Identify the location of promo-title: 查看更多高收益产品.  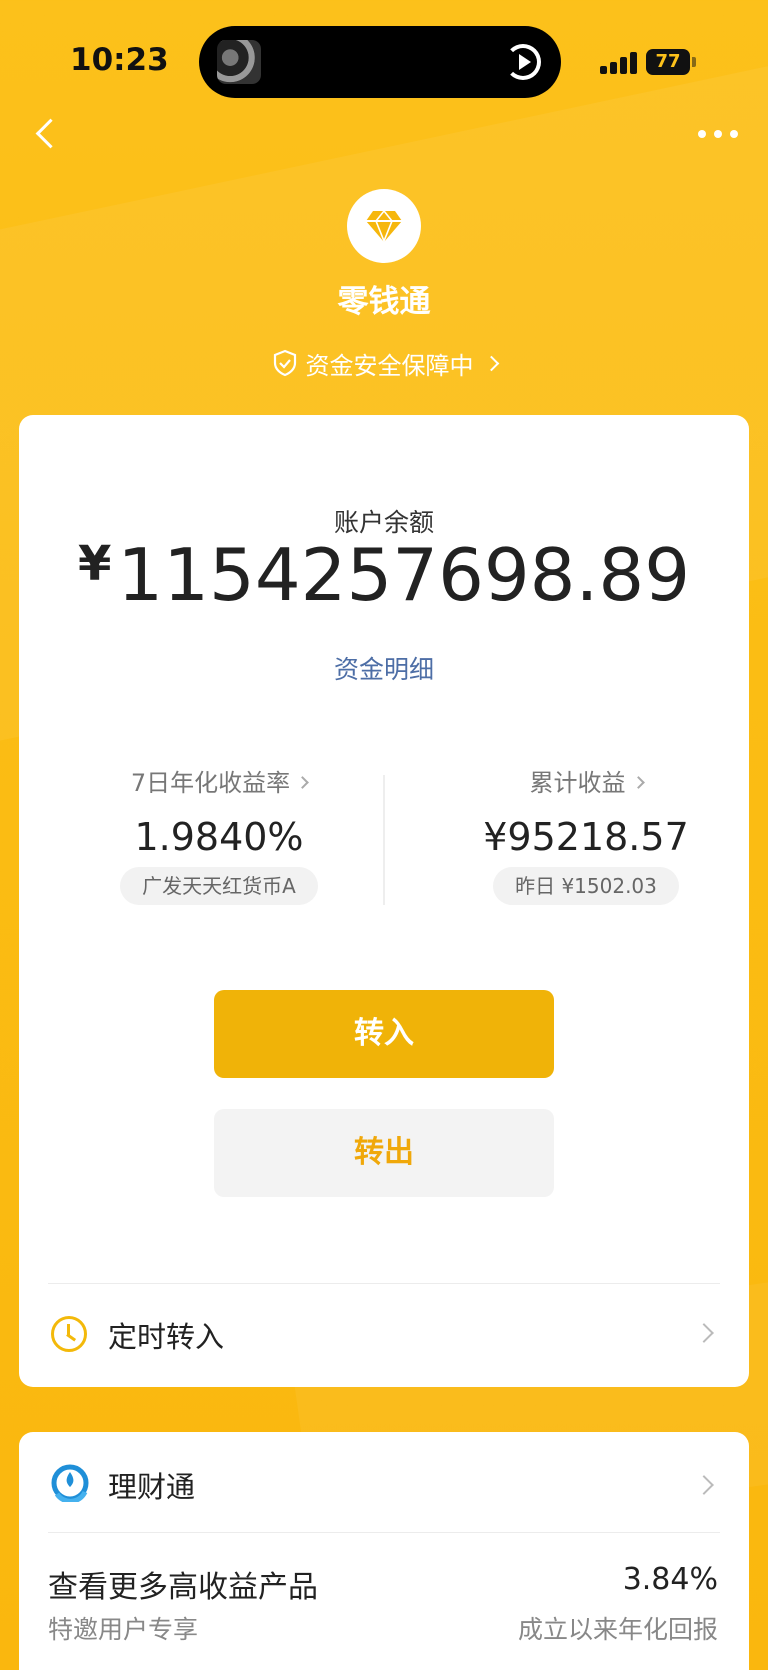
(183, 1584).